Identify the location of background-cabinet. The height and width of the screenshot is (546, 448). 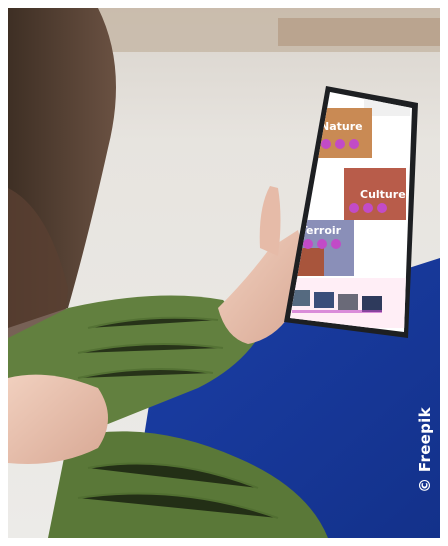
(359, 32).